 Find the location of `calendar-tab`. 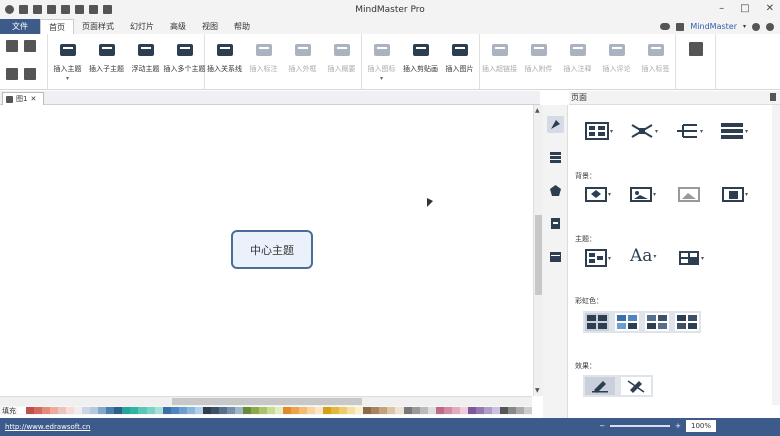

calendar-tab is located at coordinates (555, 256).